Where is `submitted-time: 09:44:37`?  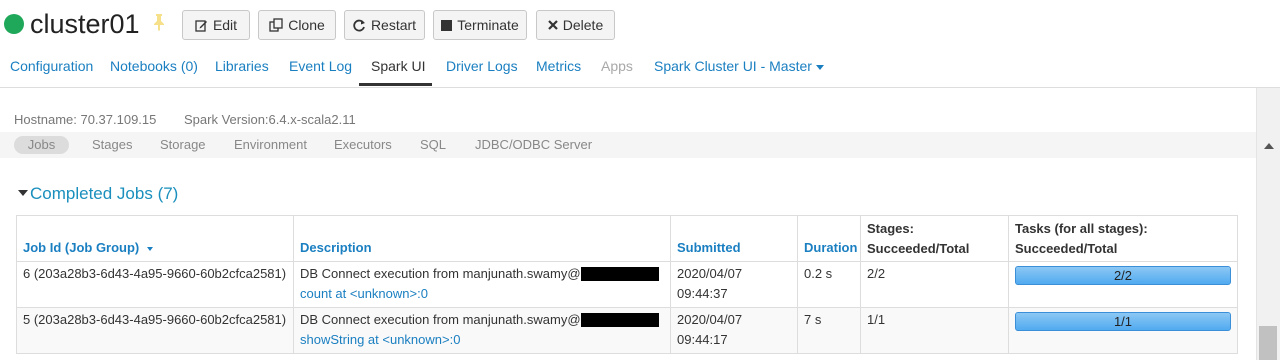 submitted-time: 09:44:37 is located at coordinates (702, 293).